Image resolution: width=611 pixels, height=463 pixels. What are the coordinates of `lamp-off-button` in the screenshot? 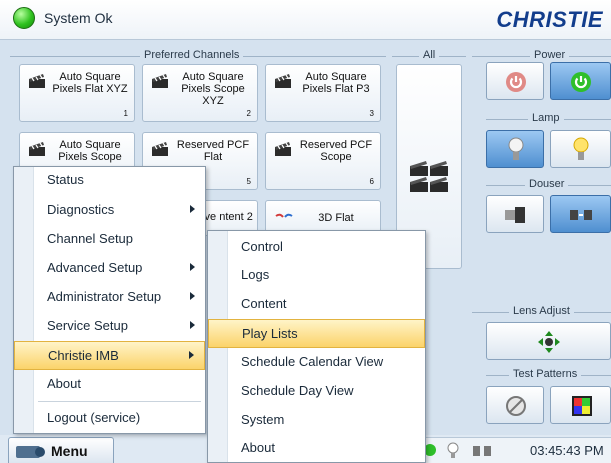 It's located at (515, 149).